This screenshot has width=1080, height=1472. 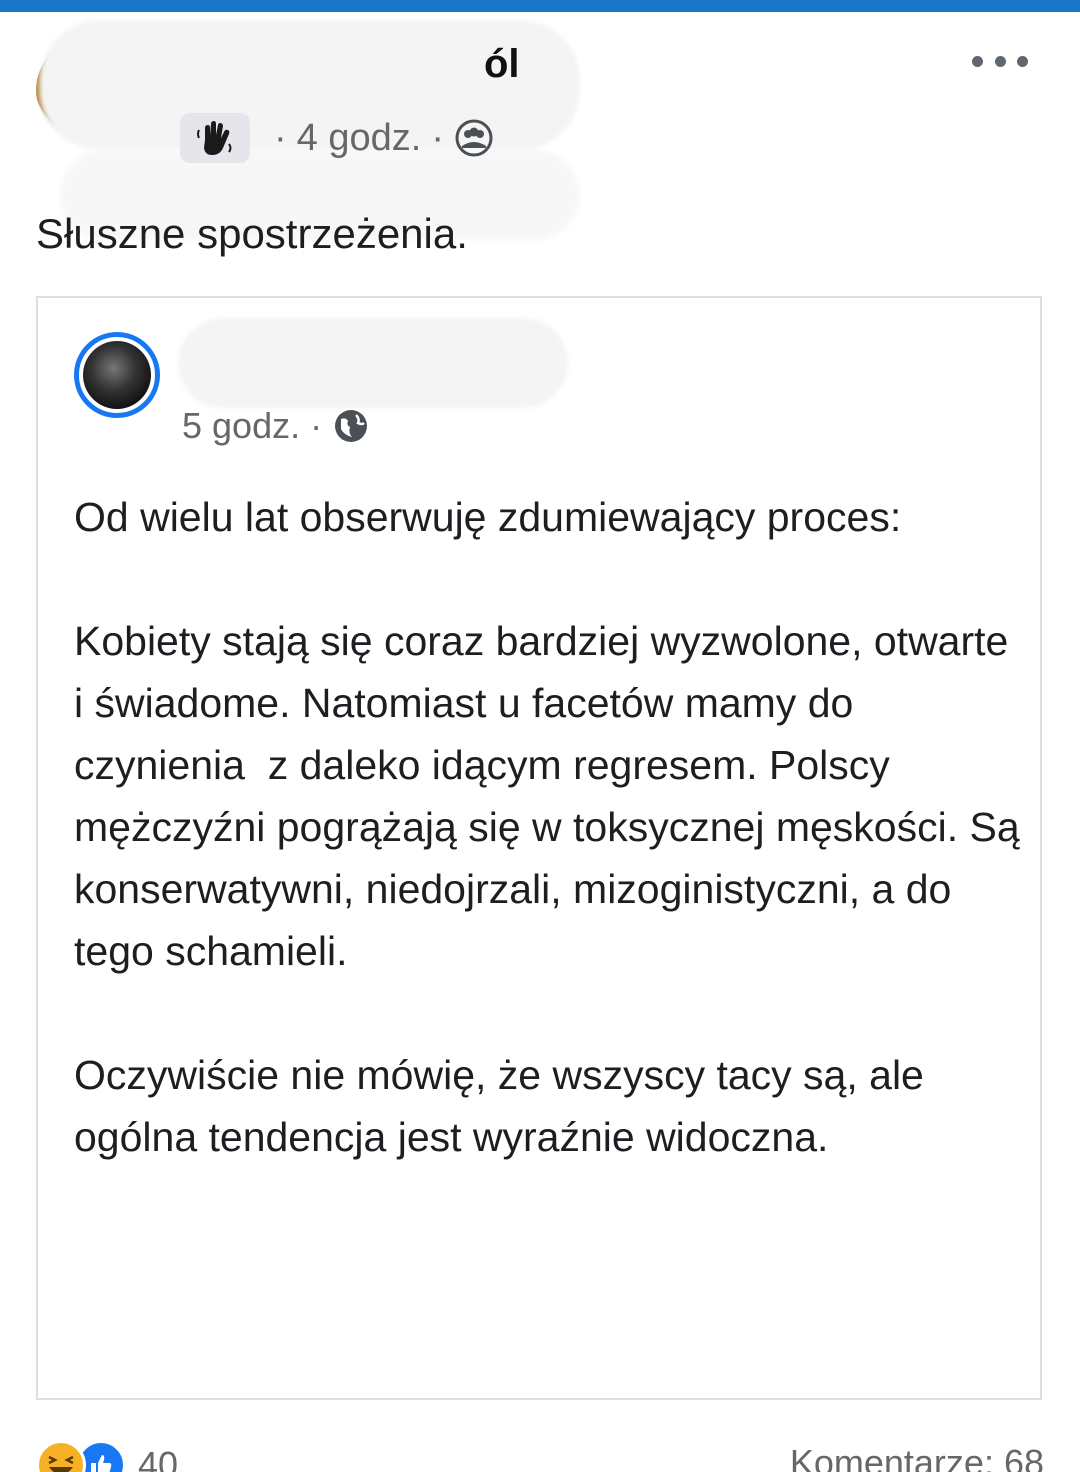 I want to click on group-icon, so click(x=474, y=138).